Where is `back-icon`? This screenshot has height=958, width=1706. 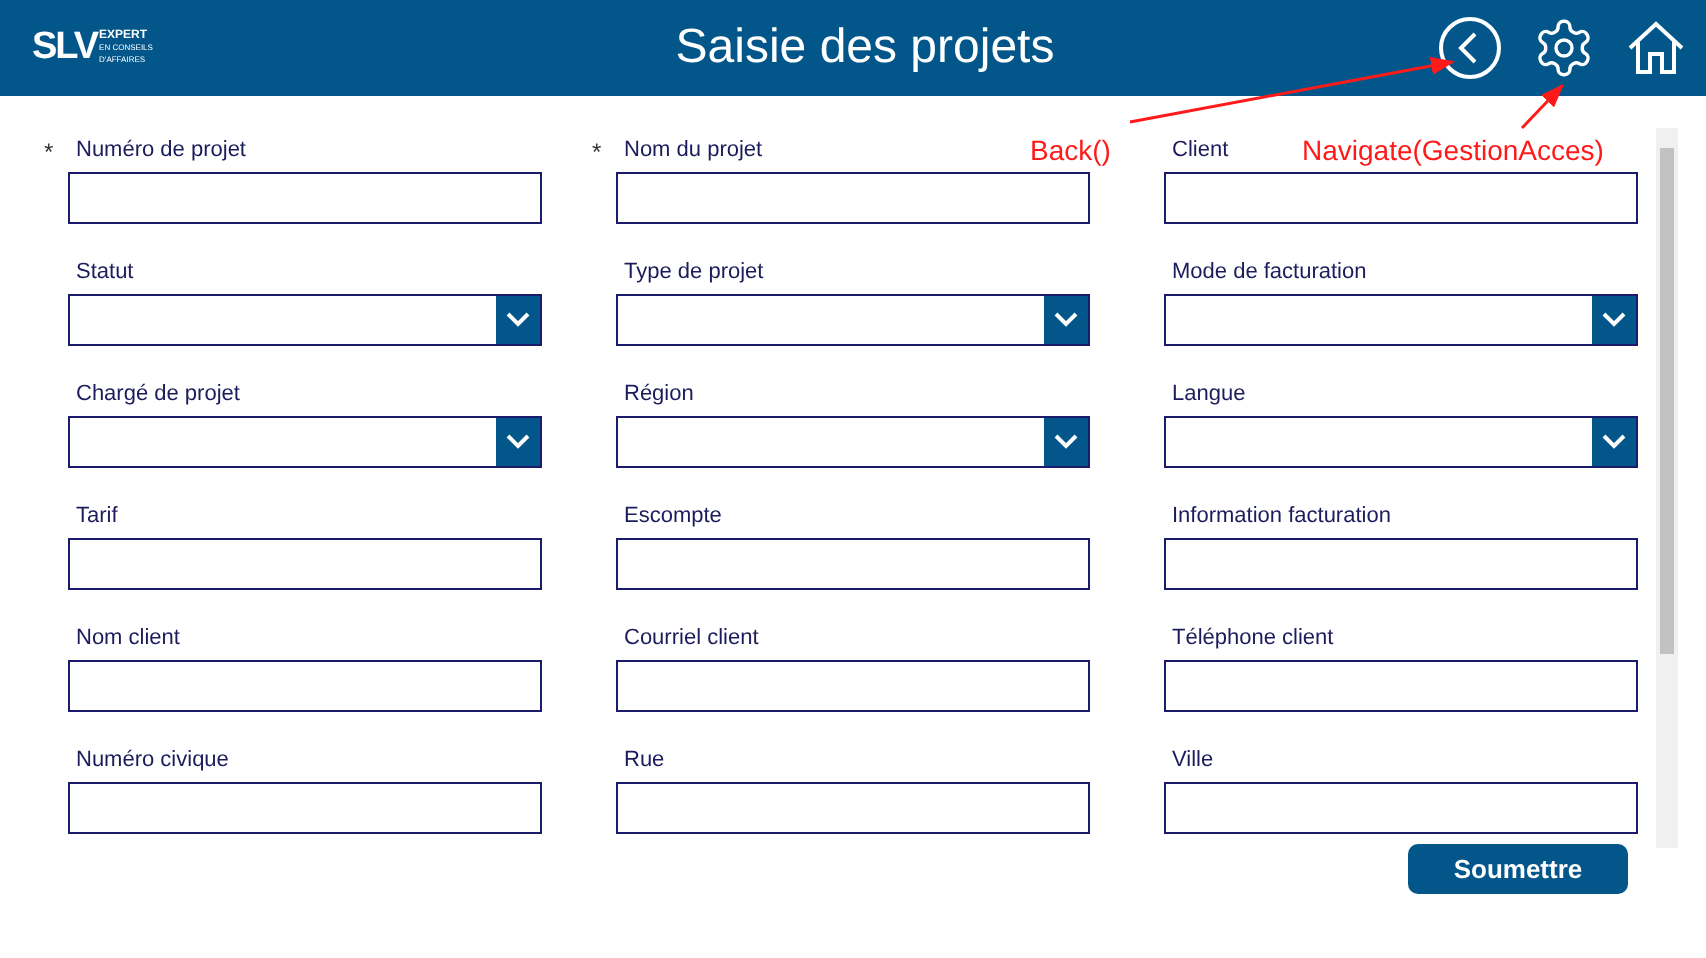
back-icon is located at coordinates (1470, 48).